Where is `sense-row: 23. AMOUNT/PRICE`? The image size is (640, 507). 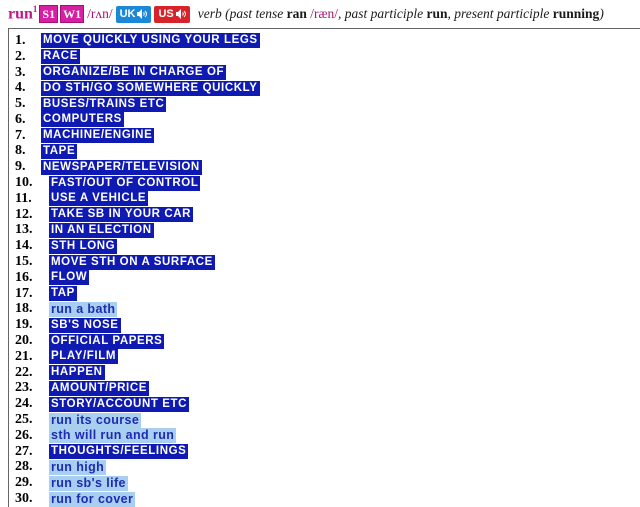 sense-row: 23. AMOUNT/PRICE is located at coordinates (327, 388).